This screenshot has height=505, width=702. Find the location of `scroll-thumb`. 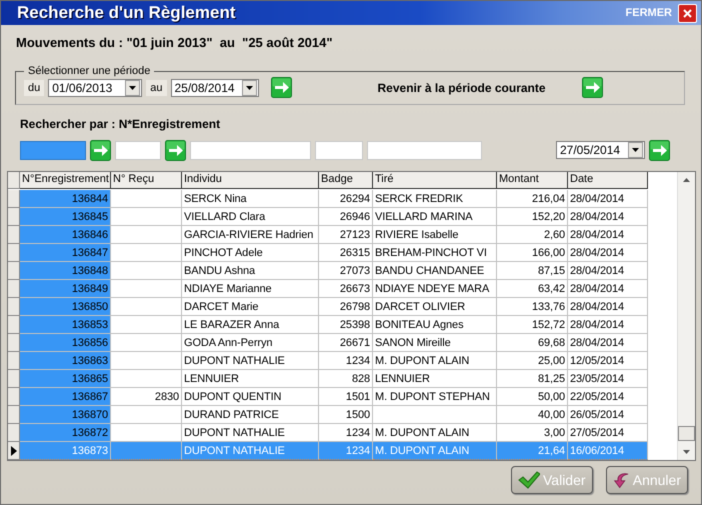

scroll-thumb is located at coordinates (686, 433).